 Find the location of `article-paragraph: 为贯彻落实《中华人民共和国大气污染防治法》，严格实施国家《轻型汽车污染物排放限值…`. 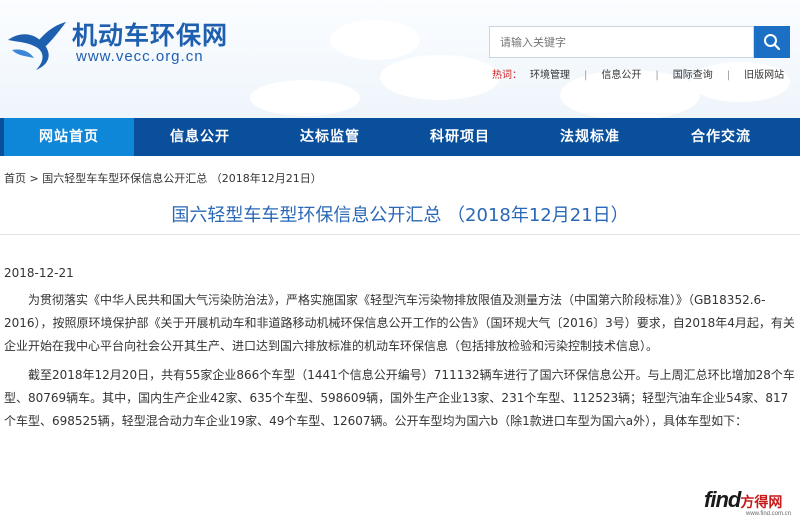

article-paragraph: 为贯彻落实《中华人民共和国大气污染防治法》，严格实施国家《轻型汽车污染物排放限值… is located at coordinates (399, 323).